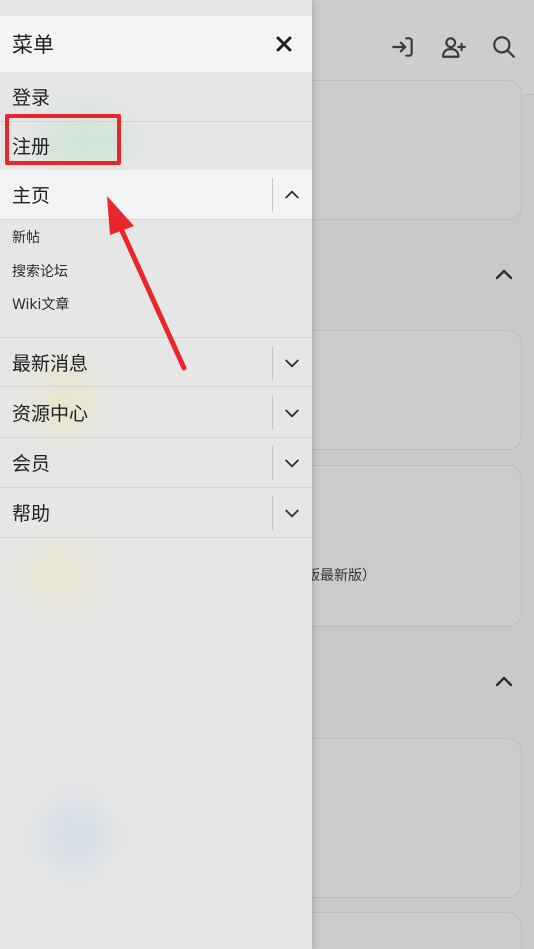  I want to click on menu-item-members: 会员, so click(156, 463).